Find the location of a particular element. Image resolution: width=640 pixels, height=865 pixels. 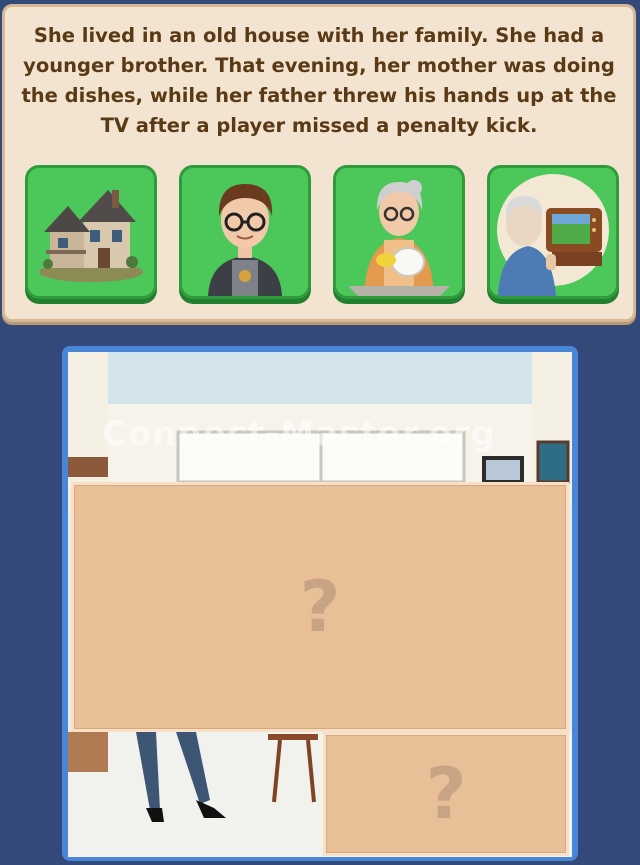

clue-tile-mother is located at coordinates (399, 232).